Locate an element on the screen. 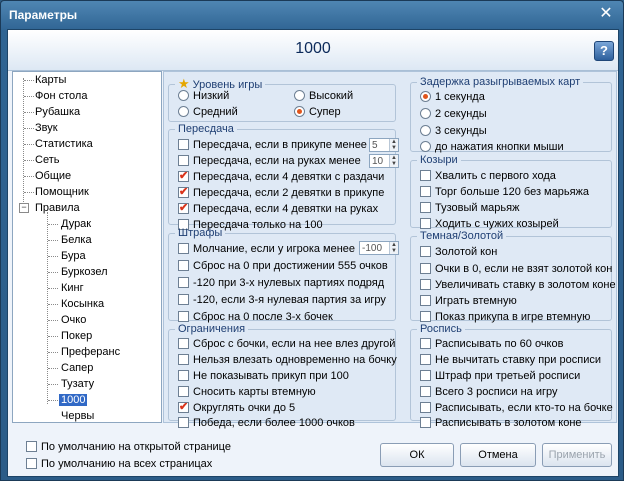 The image size is (624, 481). cb-trump-ace-marriage: Тузовый марьяж is located at coordinates (469, 208).